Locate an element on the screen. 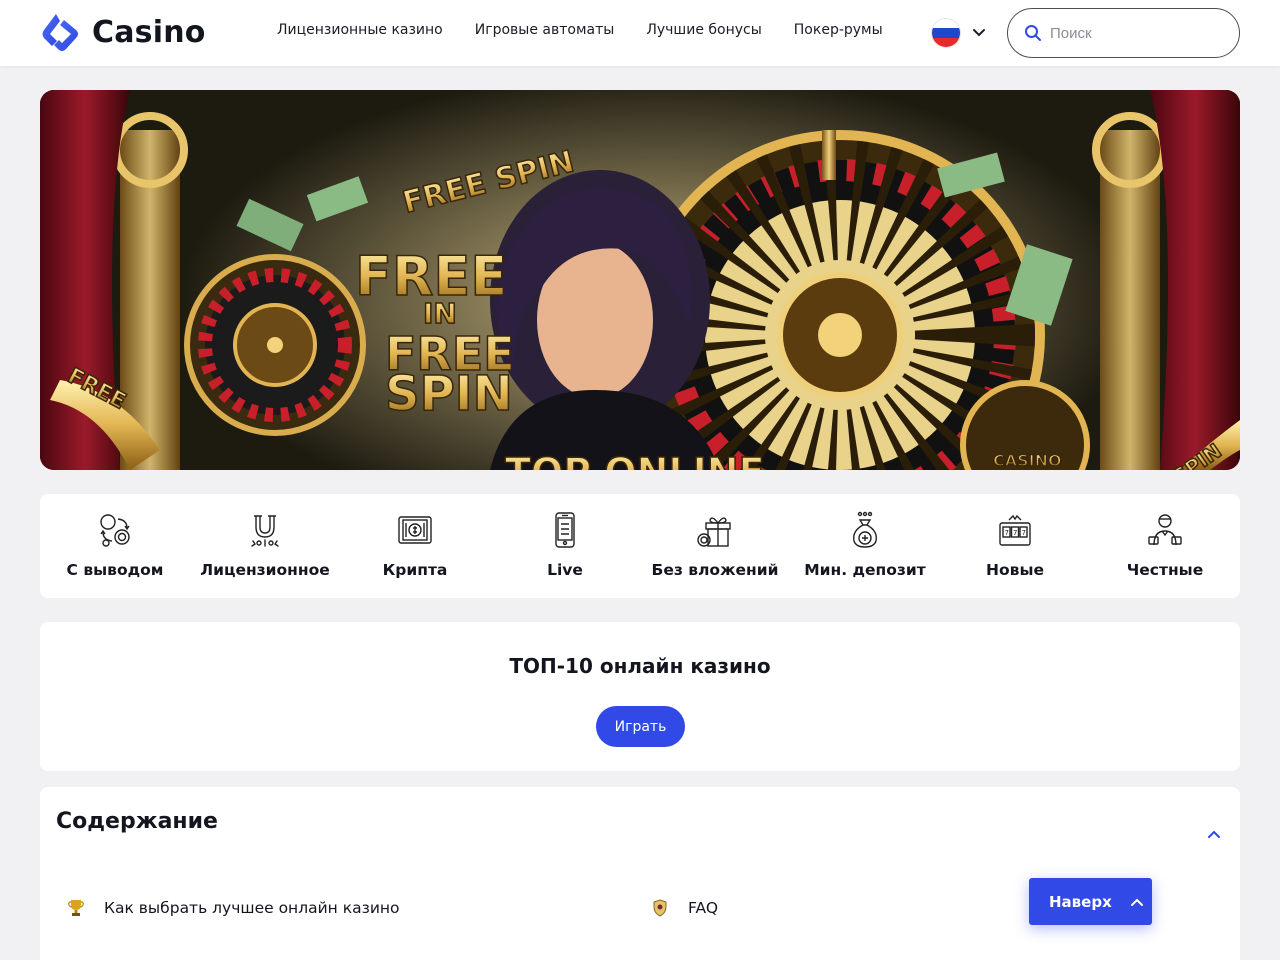 This screenshot has height=960, width=1280. slot-machine-icon: 7 7 7 is located at coordinates (1015, 530).